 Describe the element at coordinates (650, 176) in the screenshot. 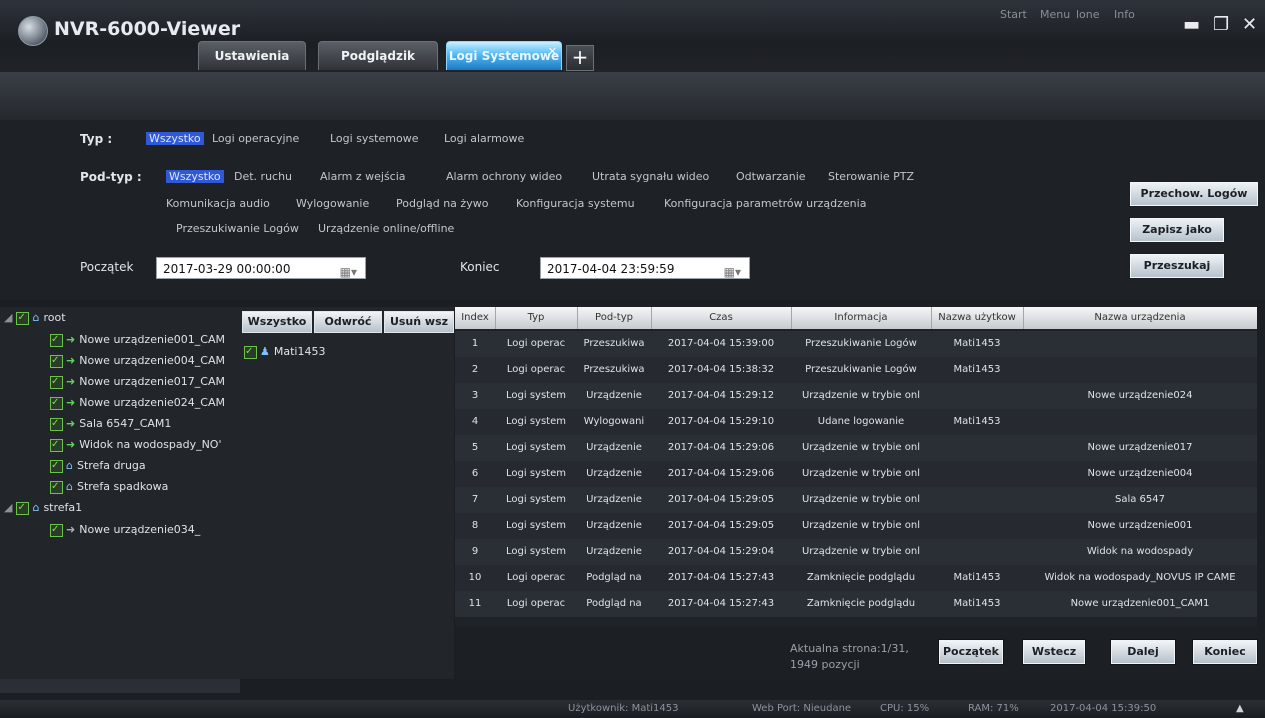

I see `podtyp-utrata-sygnalu: Utrata sygnału wideo` at that location.